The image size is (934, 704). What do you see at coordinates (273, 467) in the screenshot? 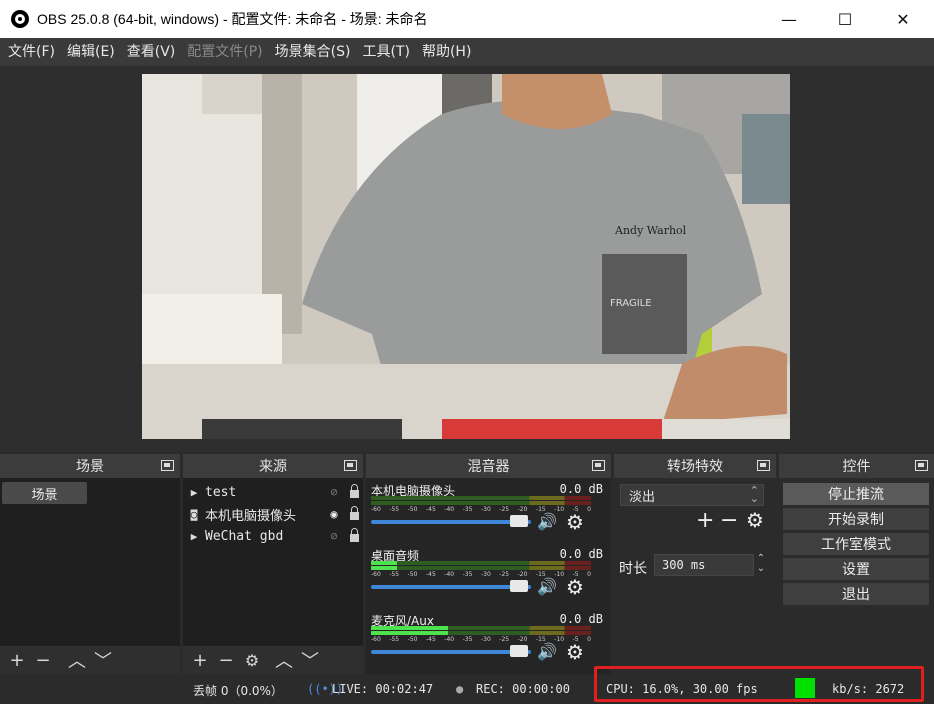
I see `sources-title: 来源` at bounding box center [273, 467].